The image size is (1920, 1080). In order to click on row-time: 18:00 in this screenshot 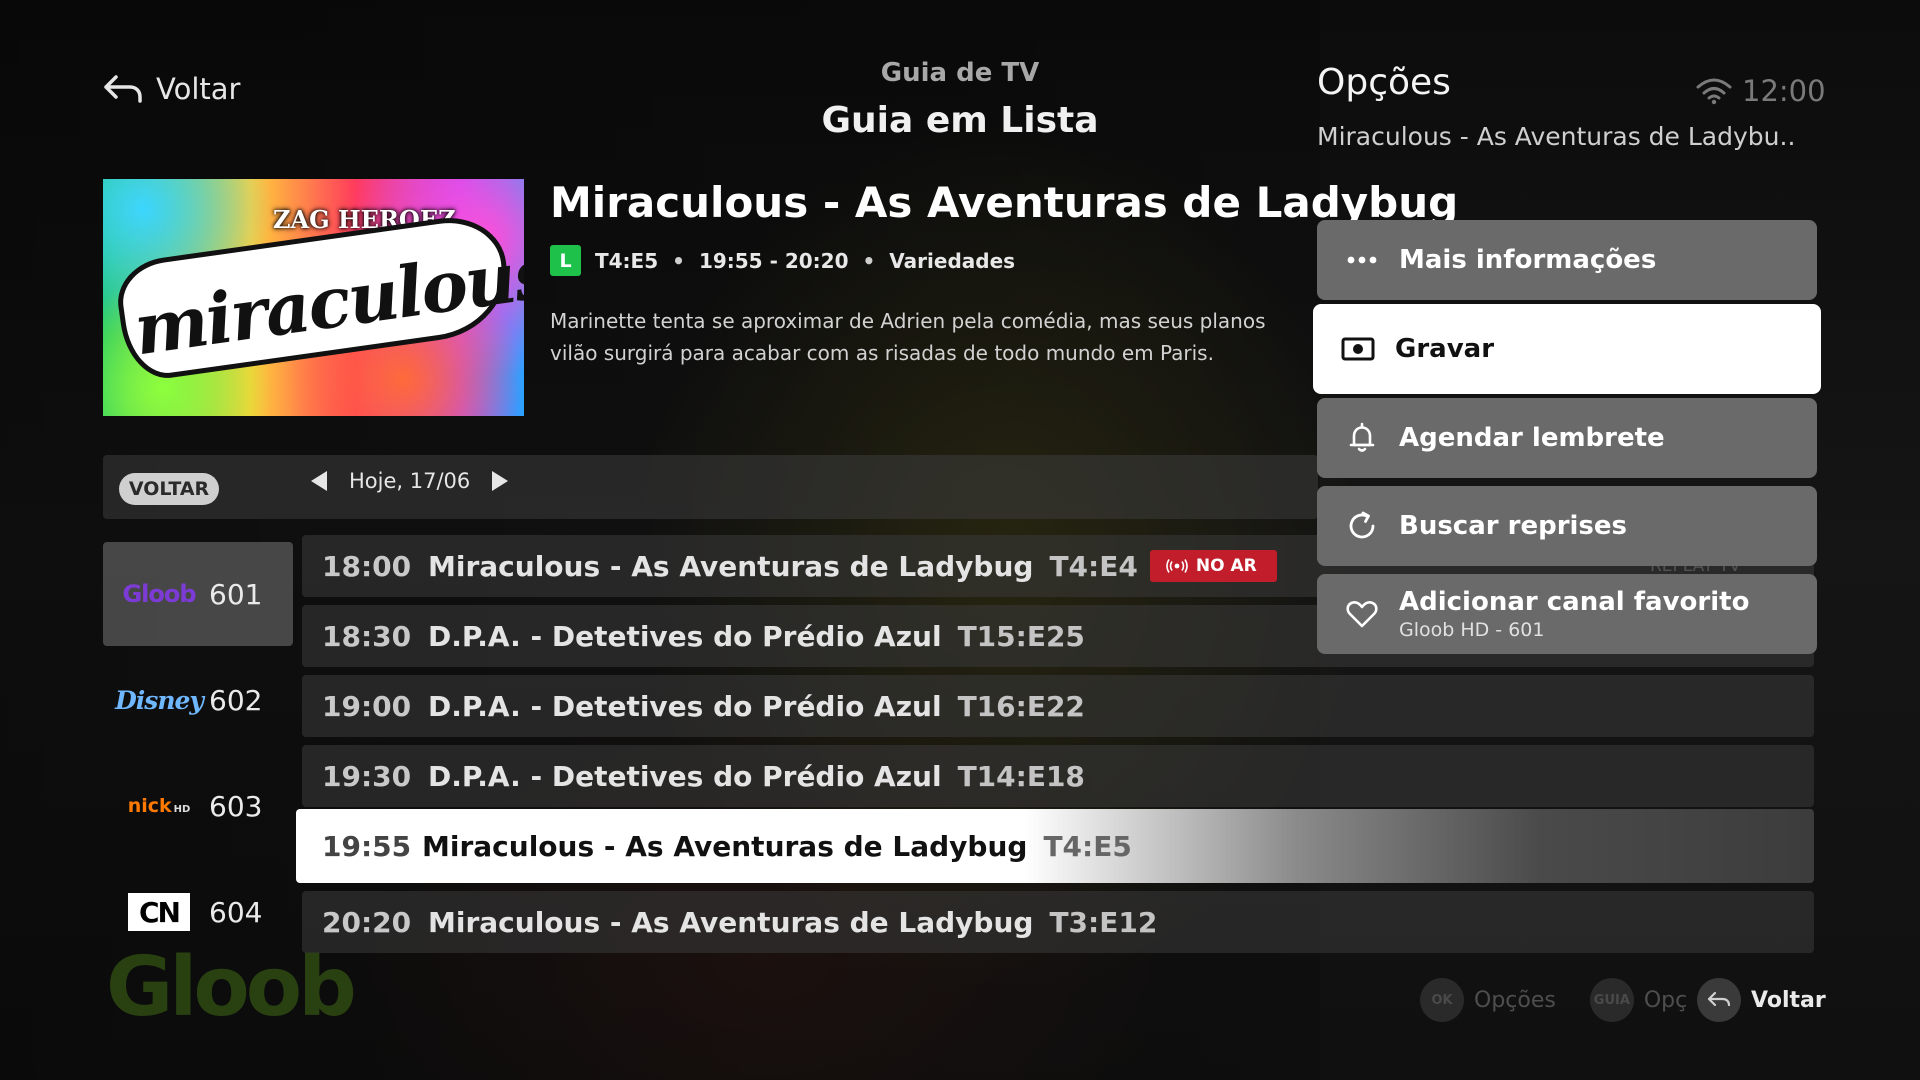, I will do `click(367, 566)`.